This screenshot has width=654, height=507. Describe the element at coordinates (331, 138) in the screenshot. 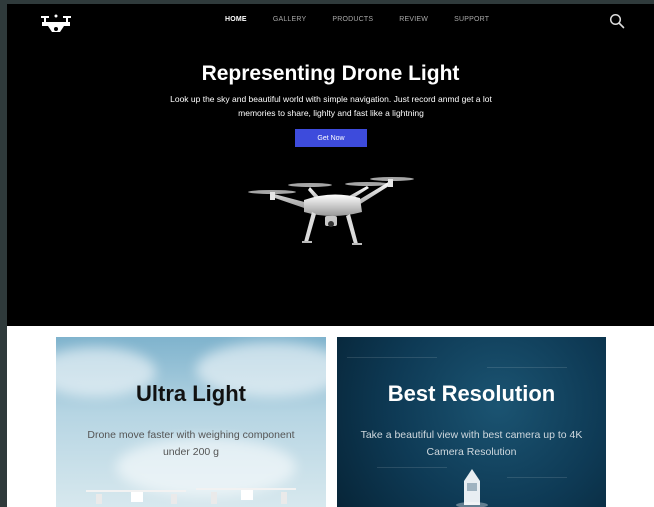

I see `get-now-button: Get Now` at that location.